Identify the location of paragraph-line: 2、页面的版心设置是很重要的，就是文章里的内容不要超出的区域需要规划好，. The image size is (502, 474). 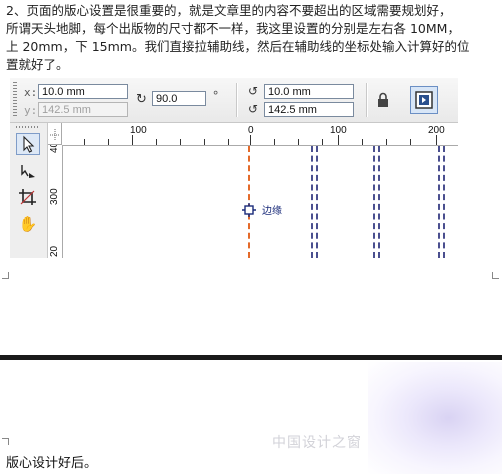
(229, 10).